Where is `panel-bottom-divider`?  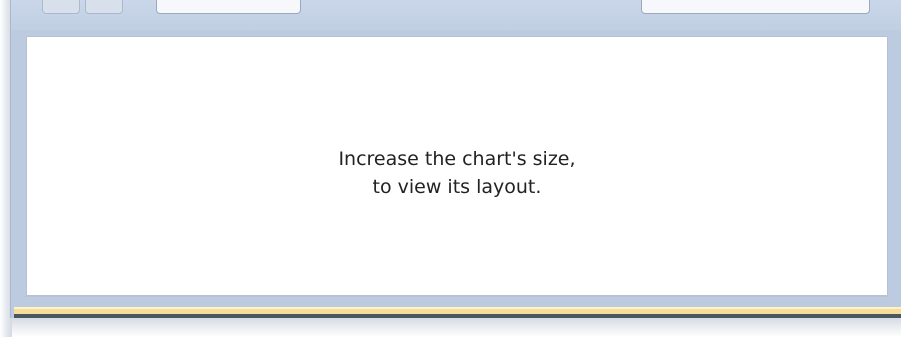 panel-bottom-divider is located at coordinates (457, 296).